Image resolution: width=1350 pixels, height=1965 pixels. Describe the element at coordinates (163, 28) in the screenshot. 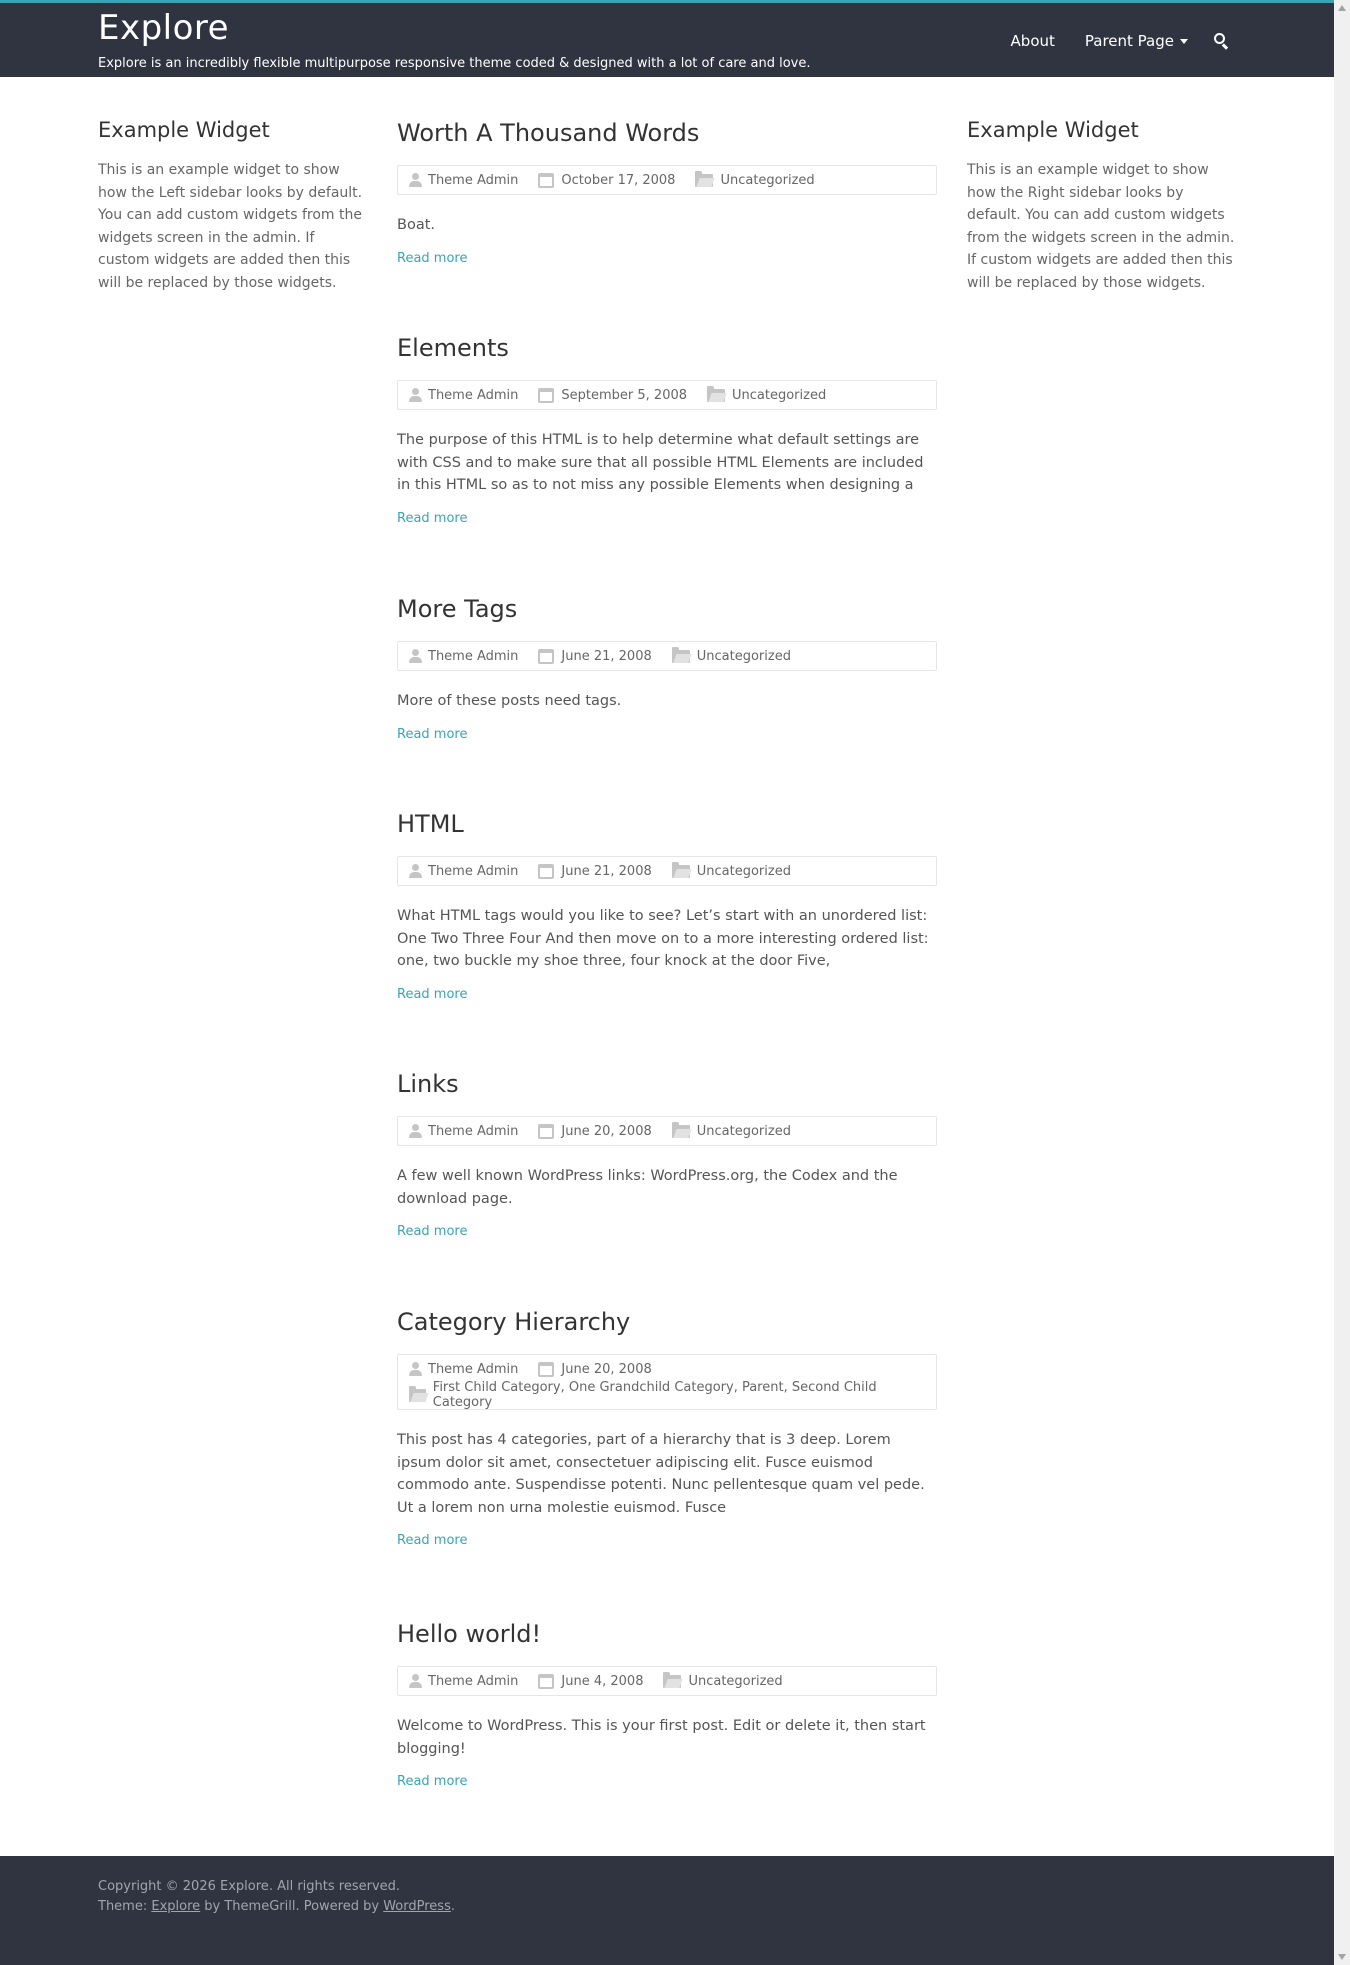

I see `site-title: Explore` at that location.